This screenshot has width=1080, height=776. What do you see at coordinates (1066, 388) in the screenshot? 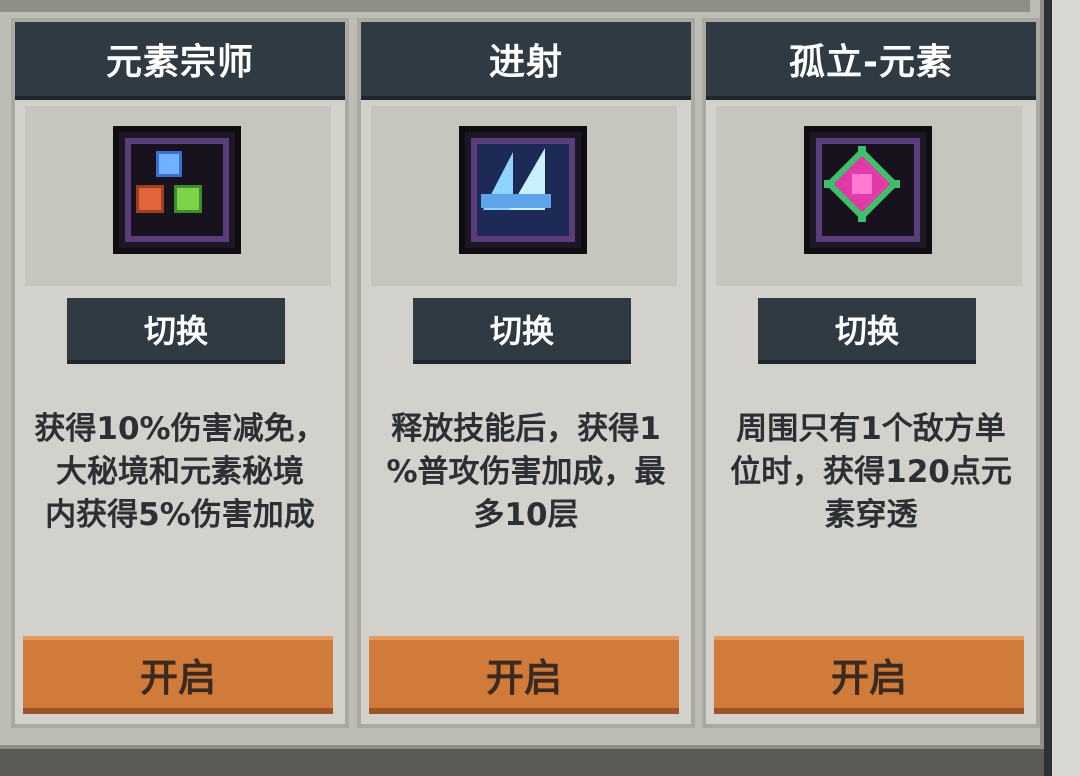
I see `side-frame-inner` at bounding box center [1066, 388].